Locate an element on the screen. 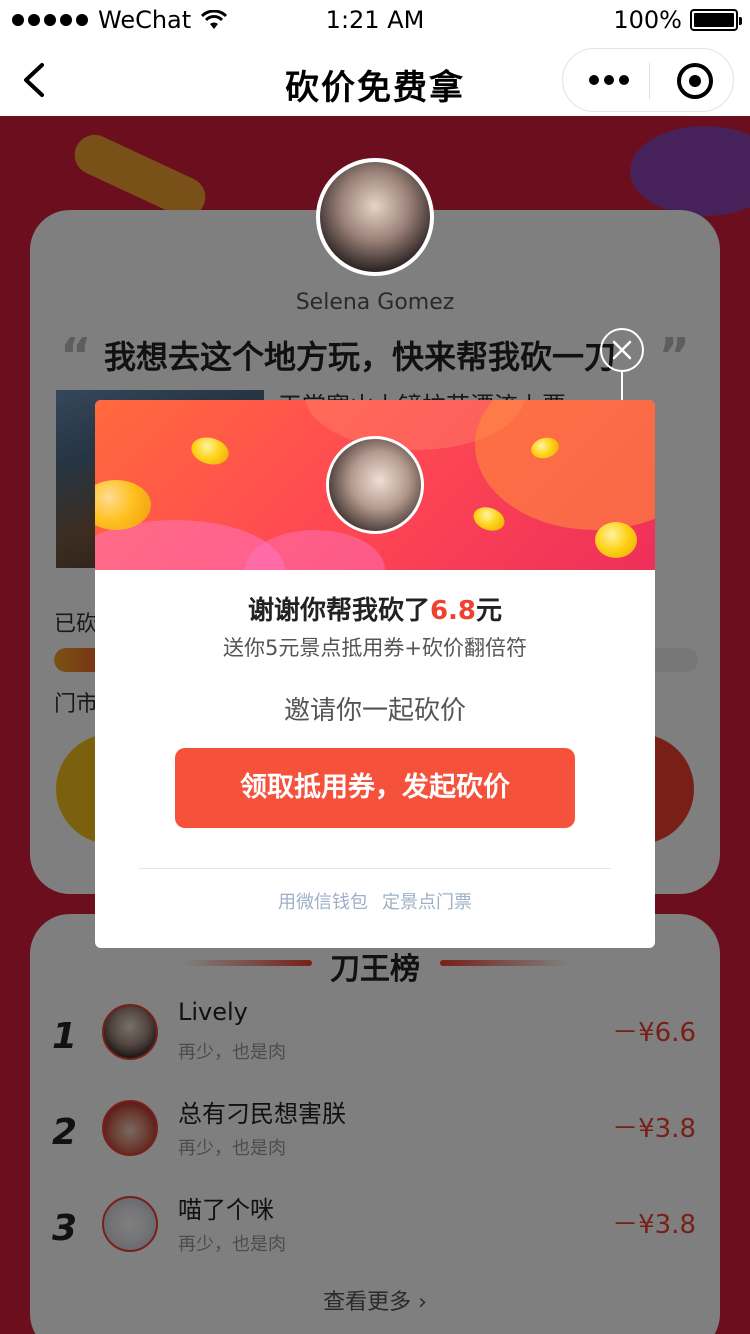 The width and height of the screenshot is (750, 1334). status-bar: WeChat 1:21 AM 100% is located at coordinates (375, 20).